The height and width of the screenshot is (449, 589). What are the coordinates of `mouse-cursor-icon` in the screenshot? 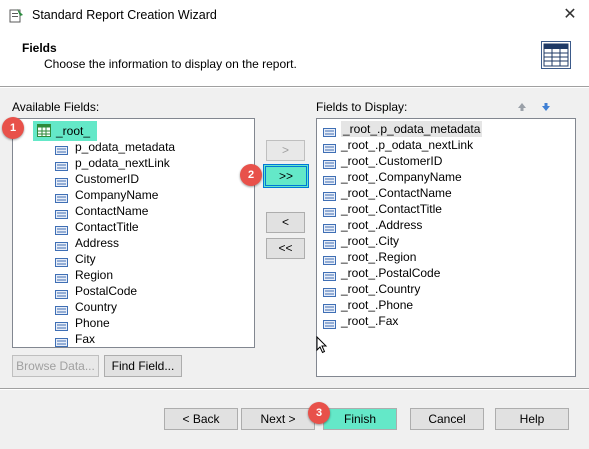 It's located at (322, 345).